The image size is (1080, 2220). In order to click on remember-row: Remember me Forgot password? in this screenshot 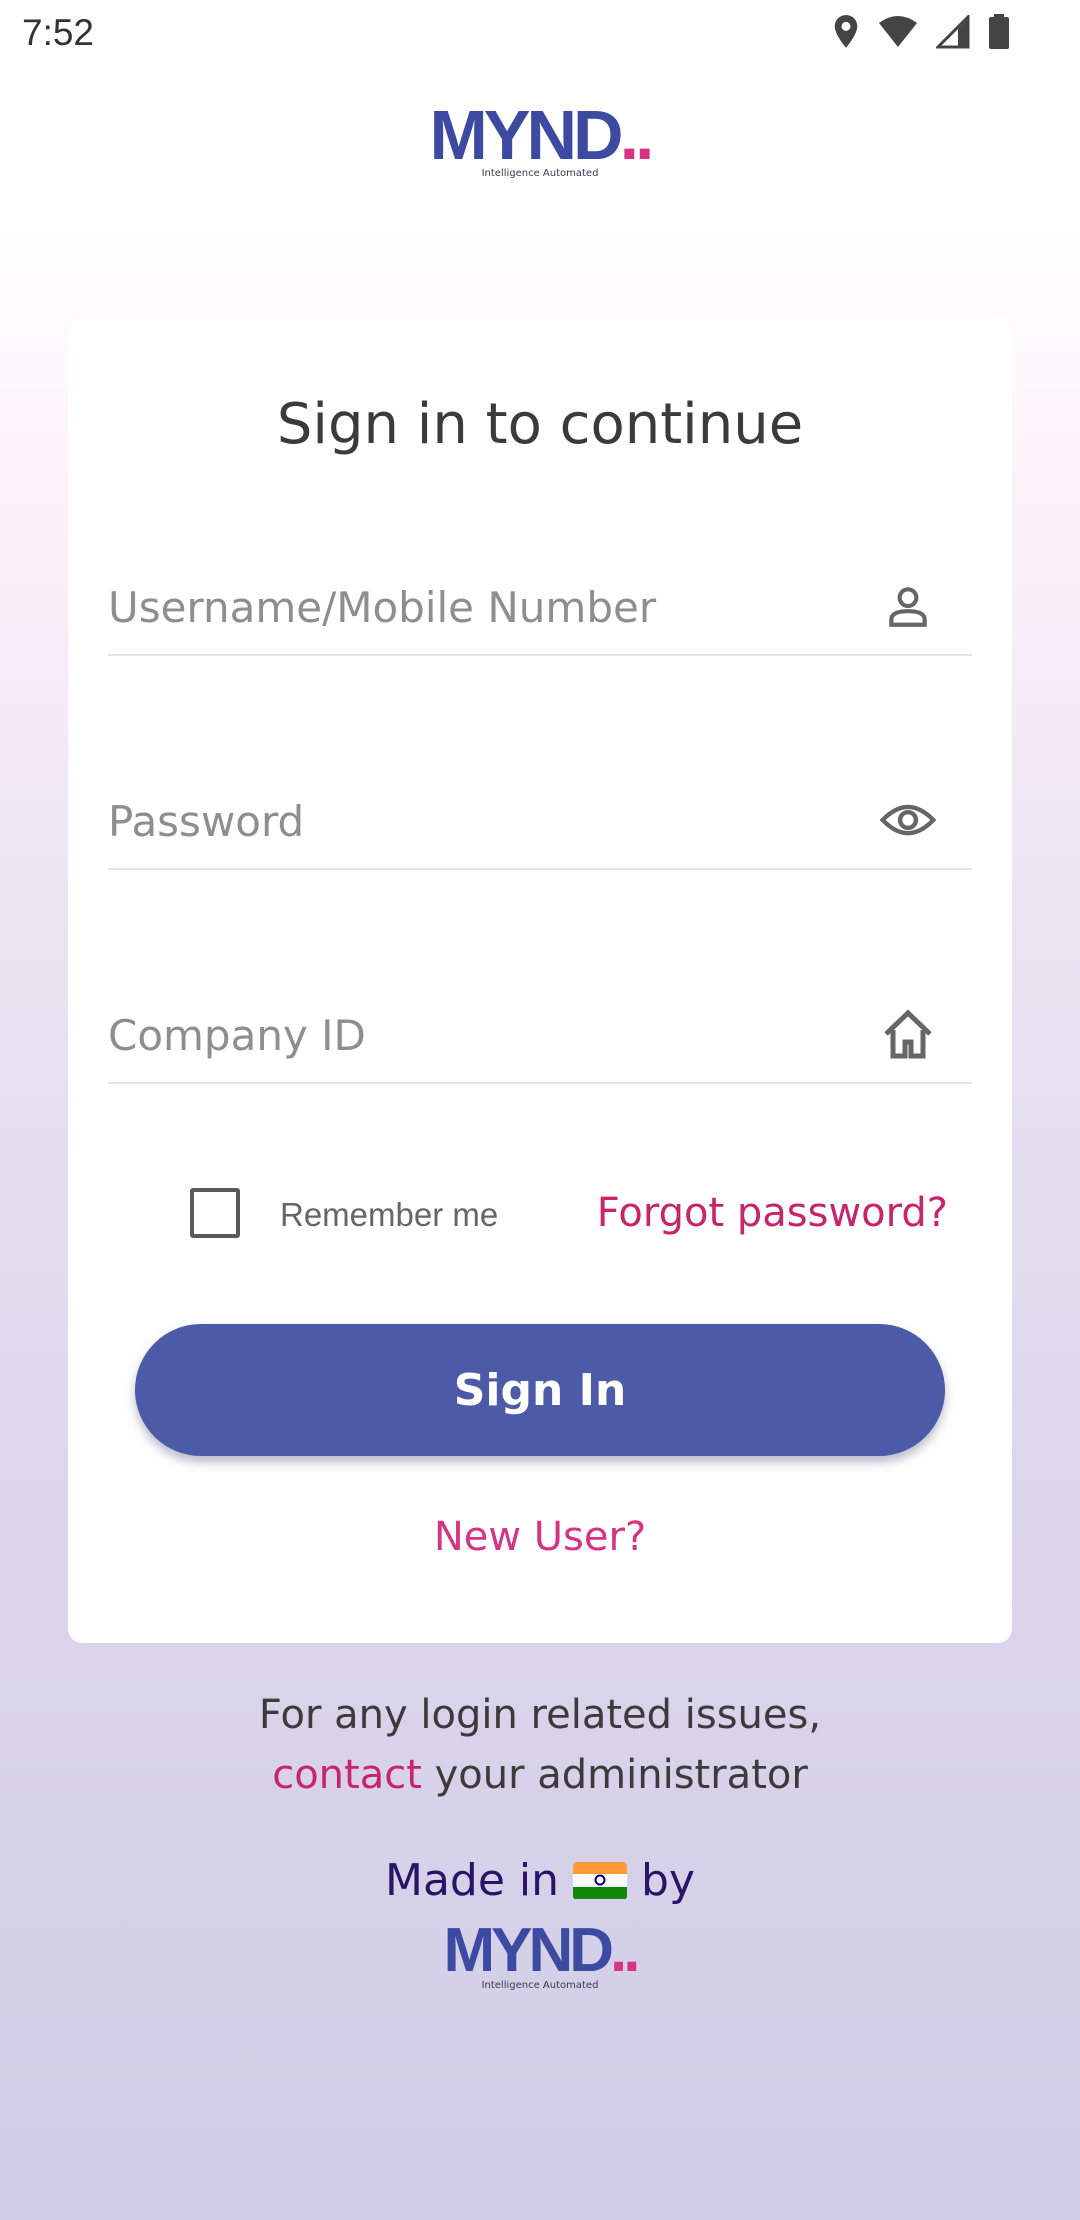, I will do `click(540, 1216)`.